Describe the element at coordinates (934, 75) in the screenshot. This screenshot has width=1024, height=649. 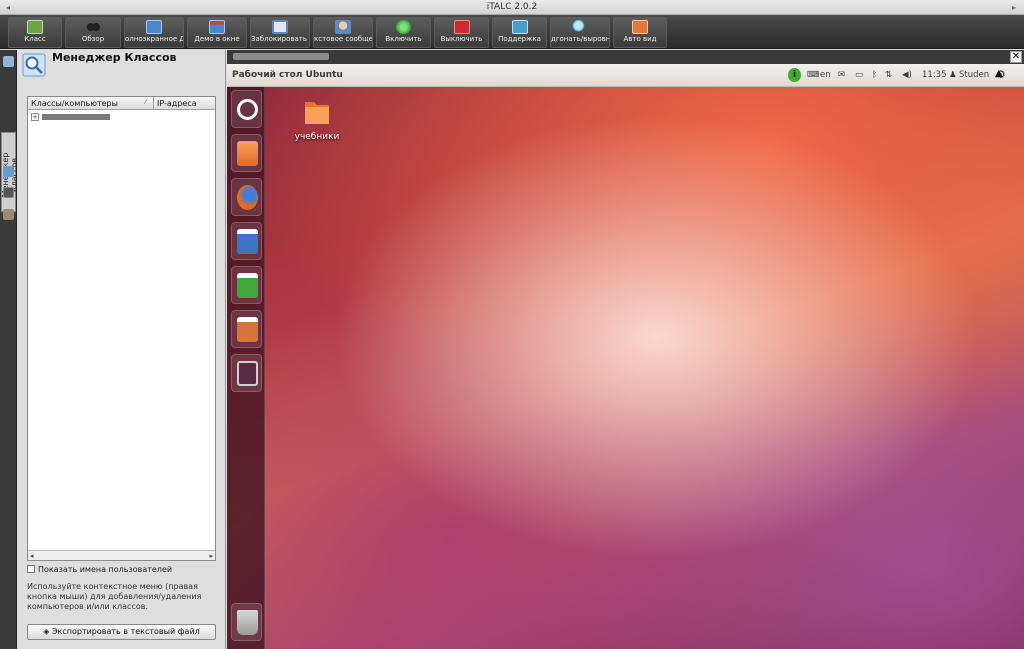
I see `clock: 11:35` at that location.